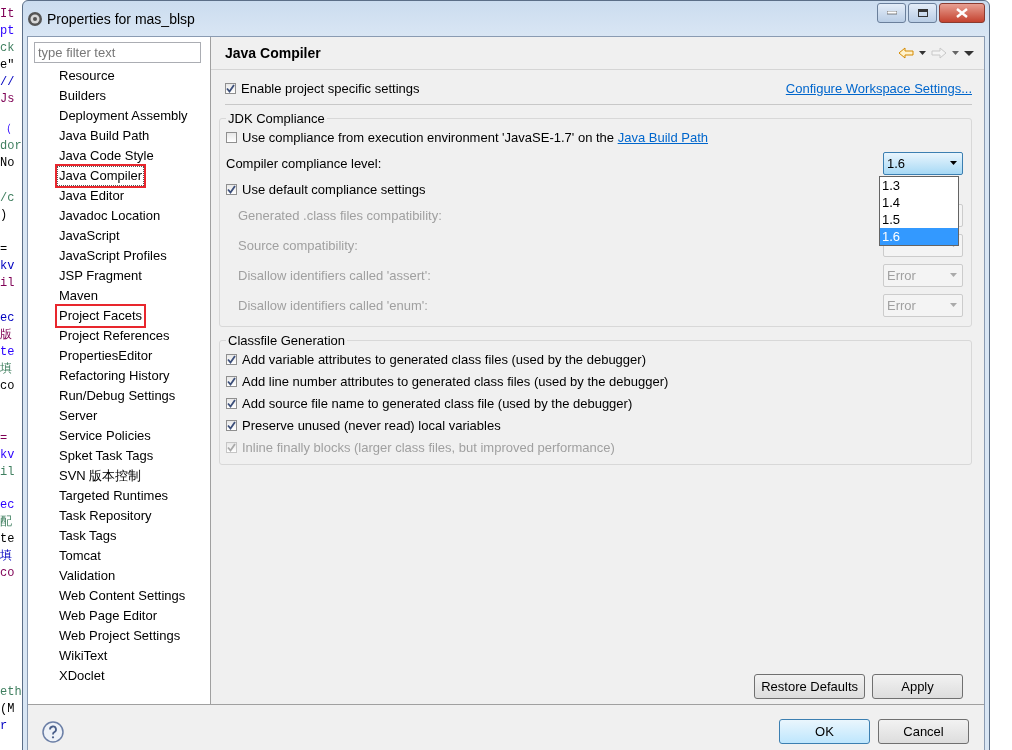 This screenshot has width=1012, height=750. Describe the element at coordinates (122, 596) in the screenshot. I see `sidebar-item: Web Content Settings` at that location.